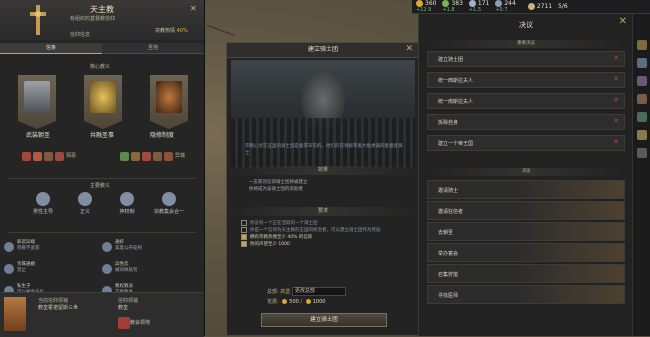  What do you see at coordinates (642, 153) in the screenshot?
I see `decisions-icon` at bounding box center [642, 153].